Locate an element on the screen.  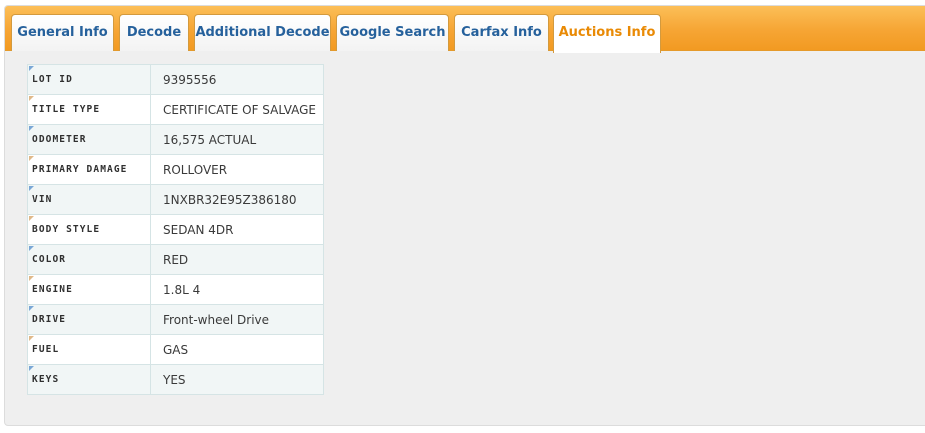
table-row: COLOR RED is located at coordinates (175, 259).